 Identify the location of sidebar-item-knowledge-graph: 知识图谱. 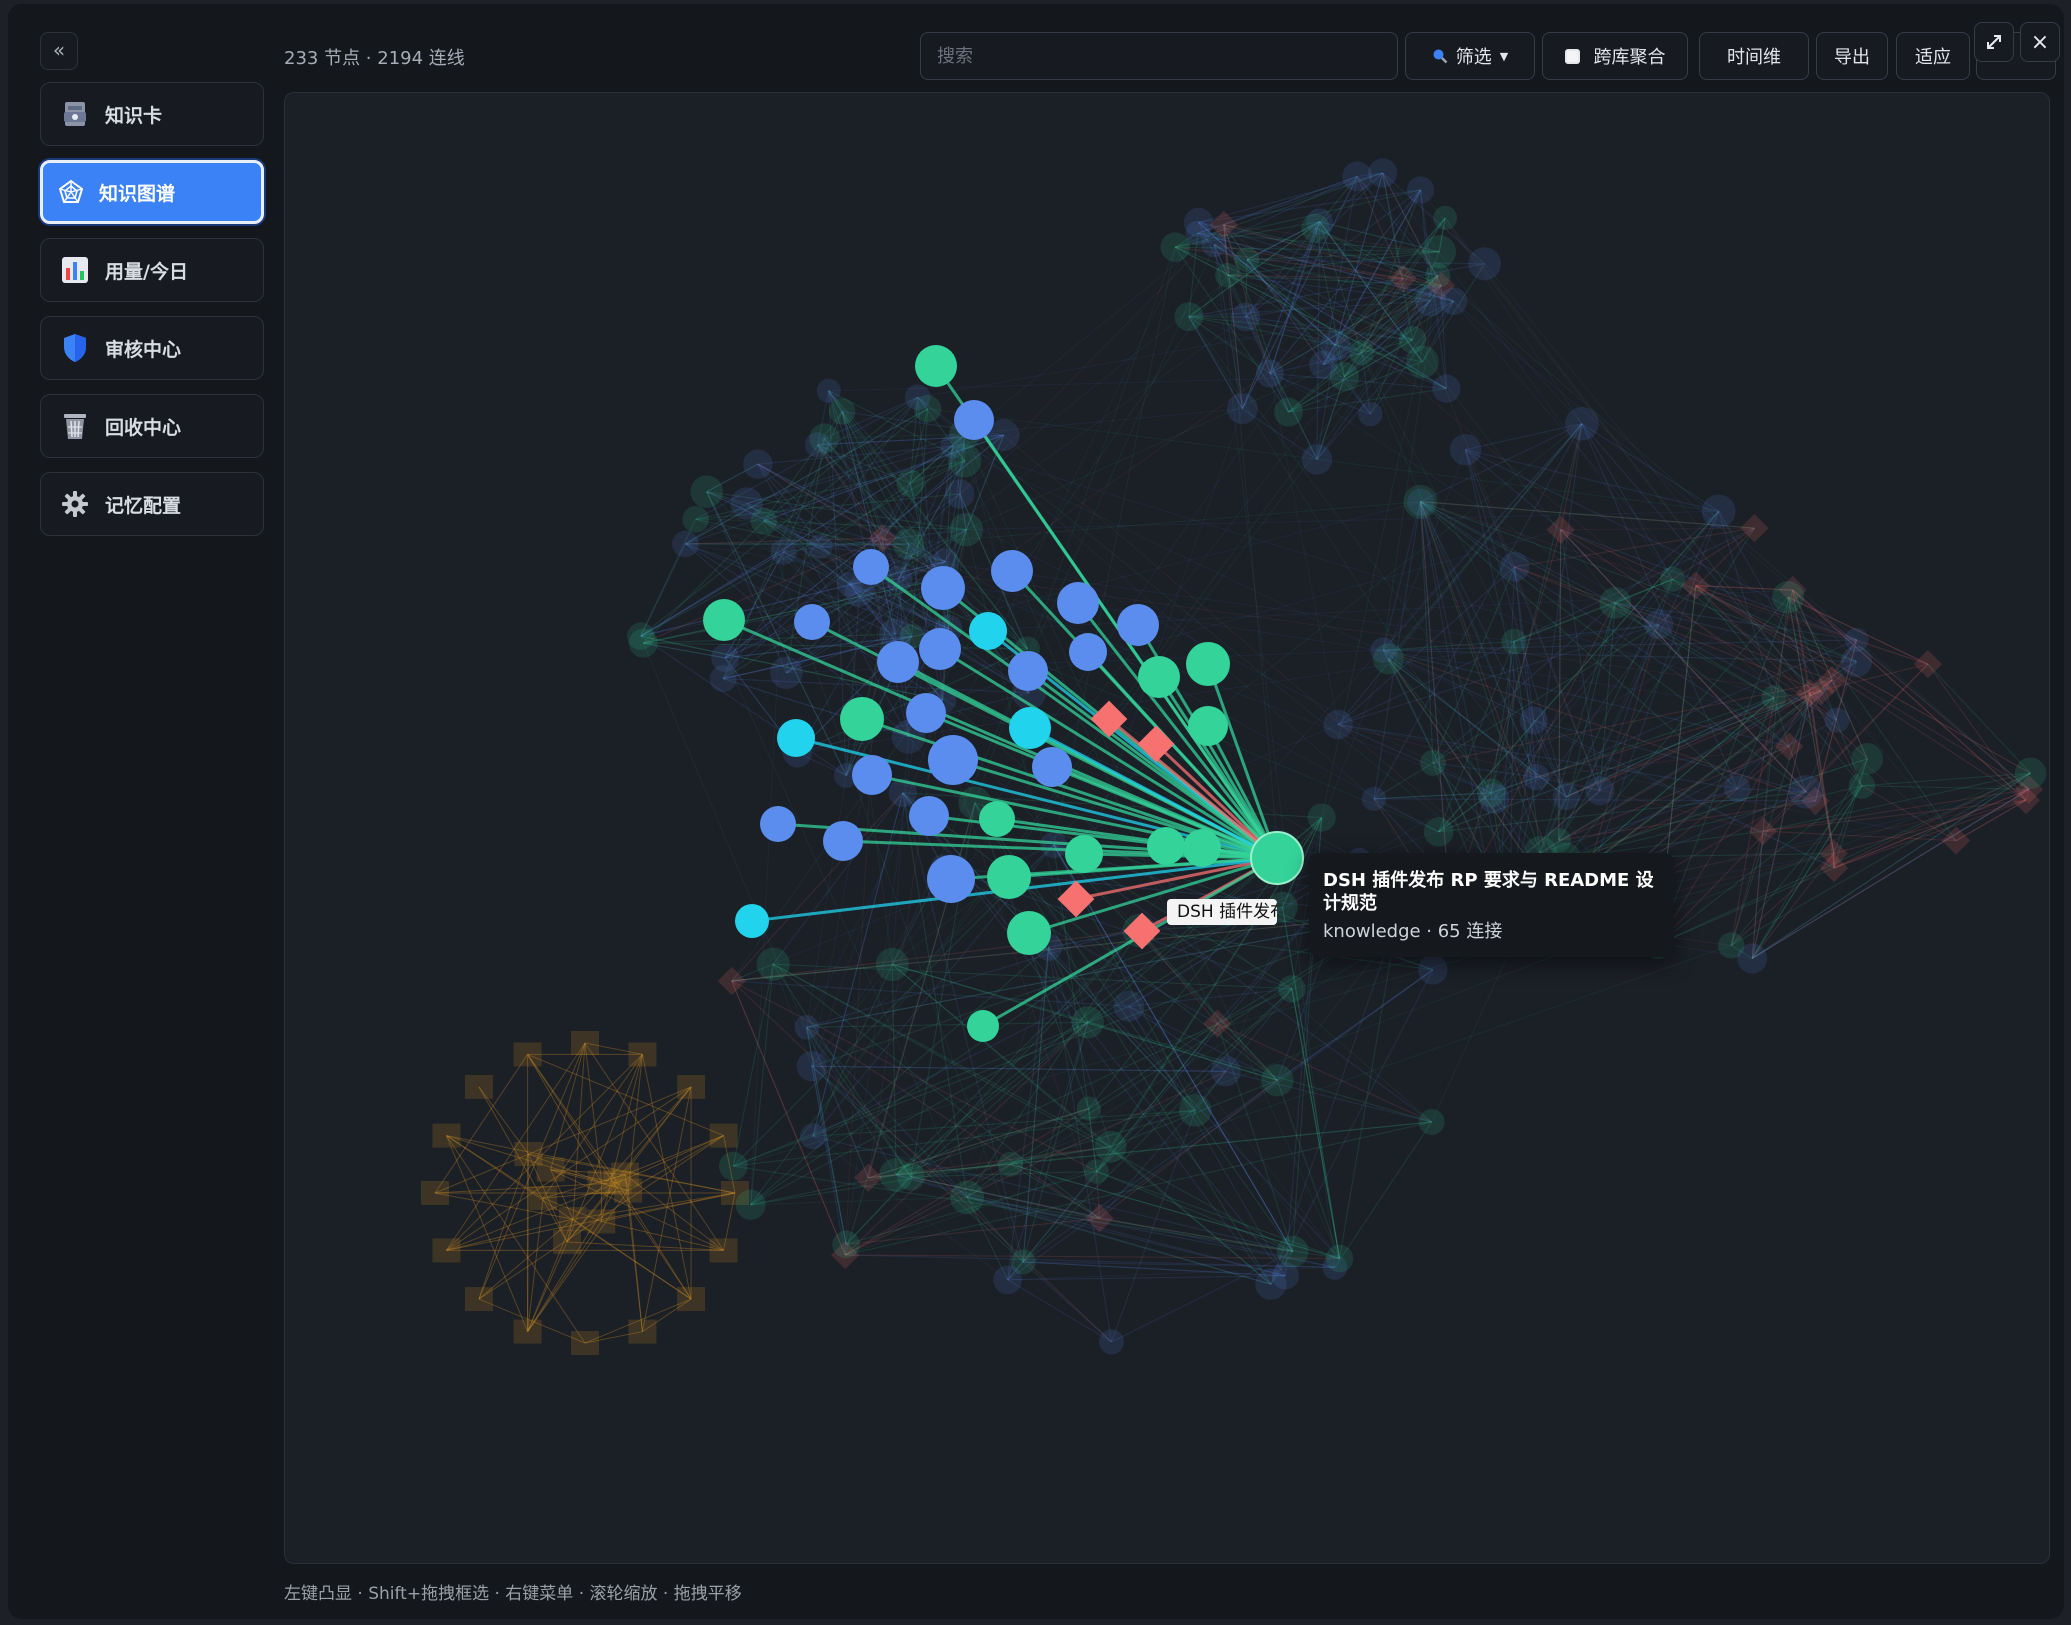
(152, 192).